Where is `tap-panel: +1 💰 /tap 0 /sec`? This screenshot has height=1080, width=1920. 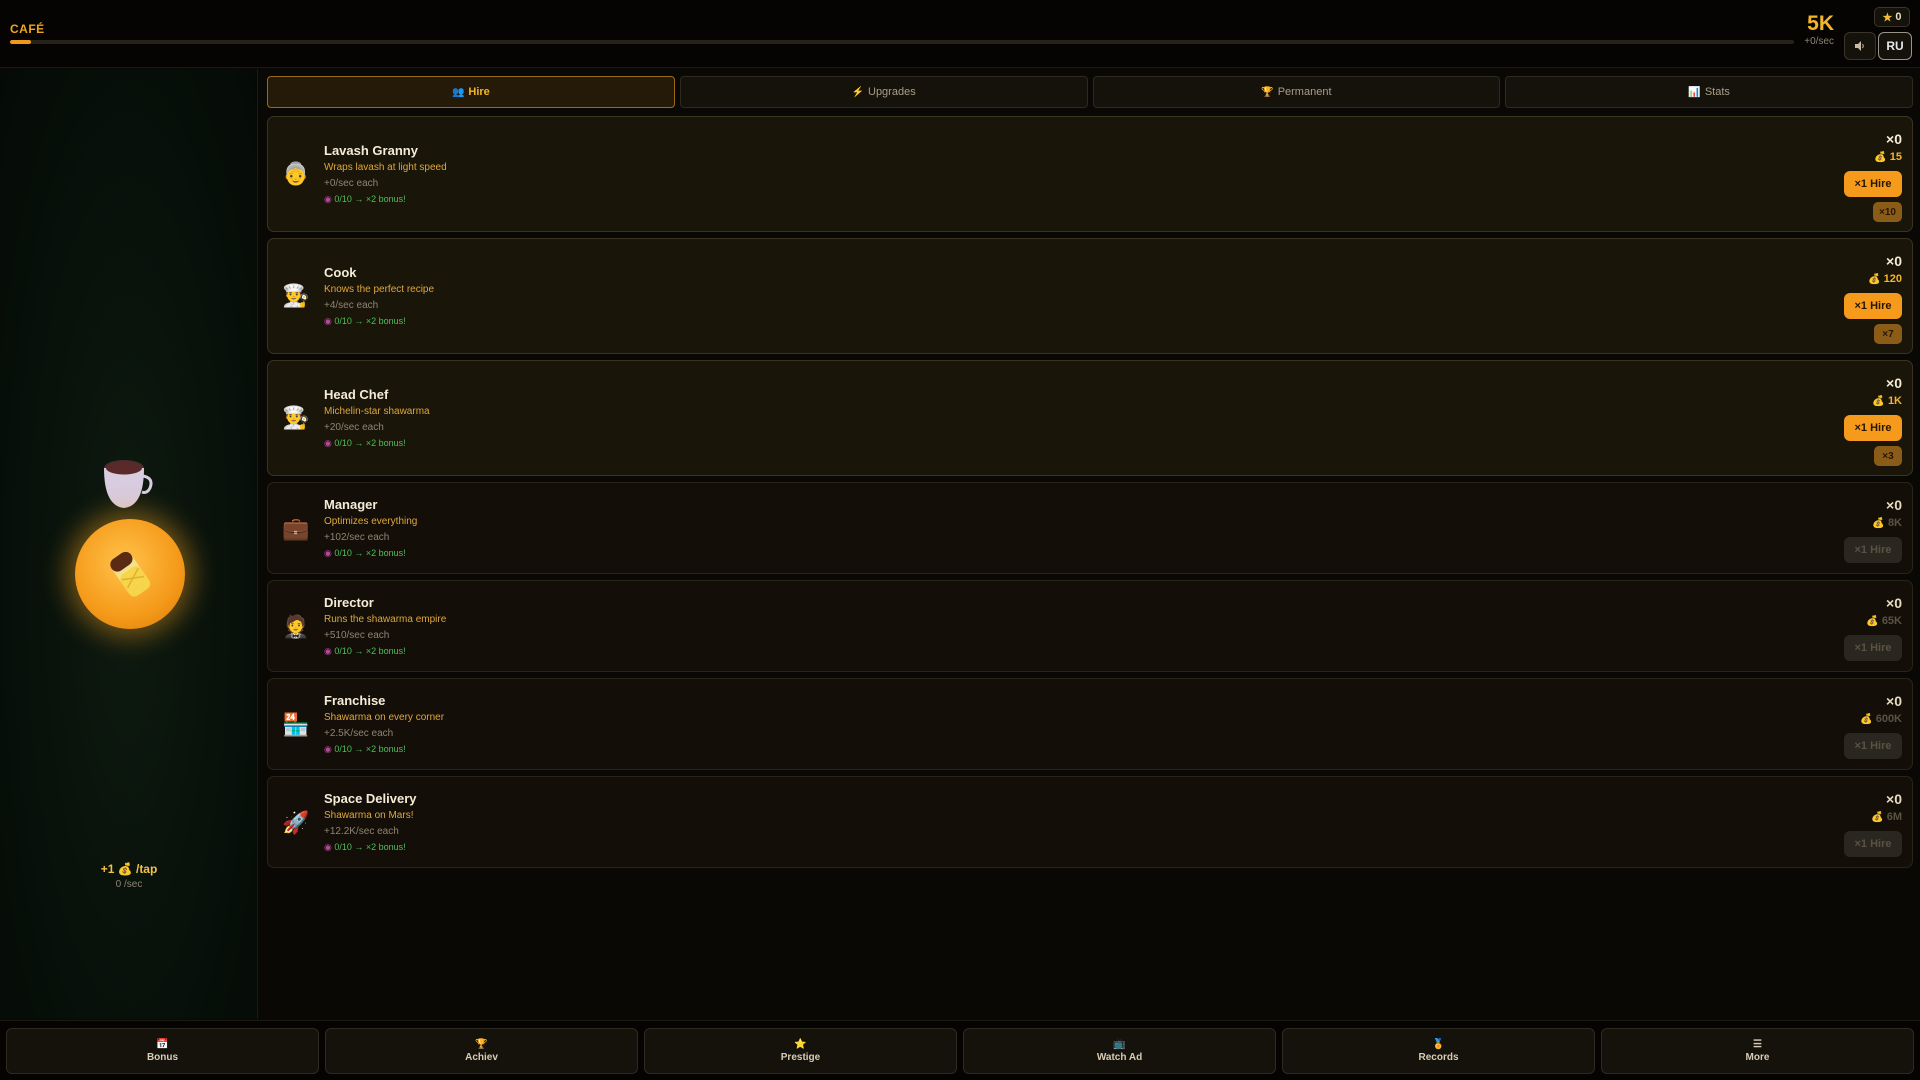
tap-panel: +1 💰 /tap 0 /sec is located at coordinates (129, 544).